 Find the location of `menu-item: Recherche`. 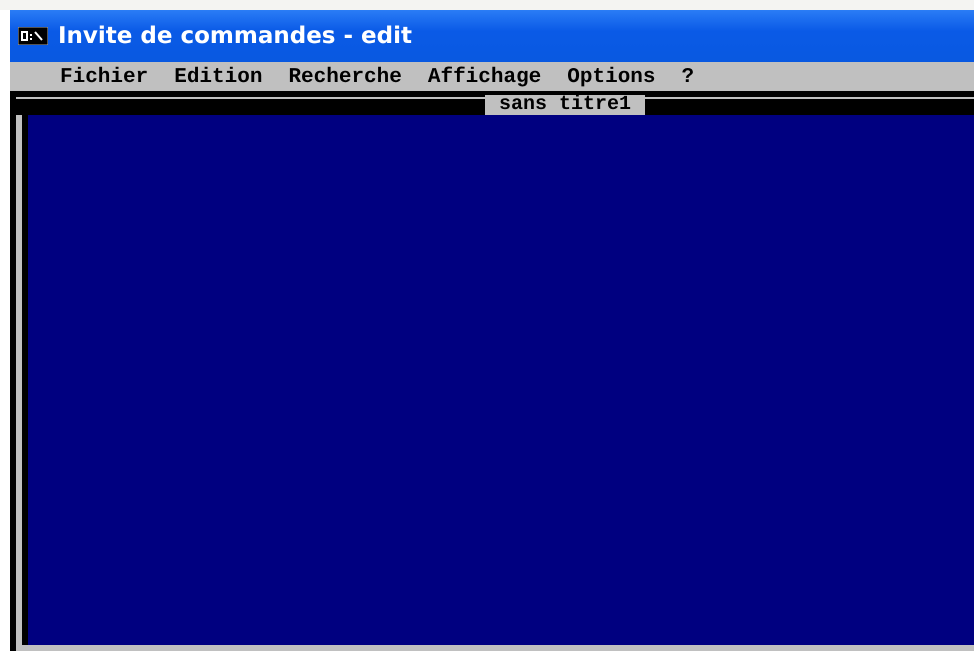

menu-item: Recherche is located at coordinates (345, 77).